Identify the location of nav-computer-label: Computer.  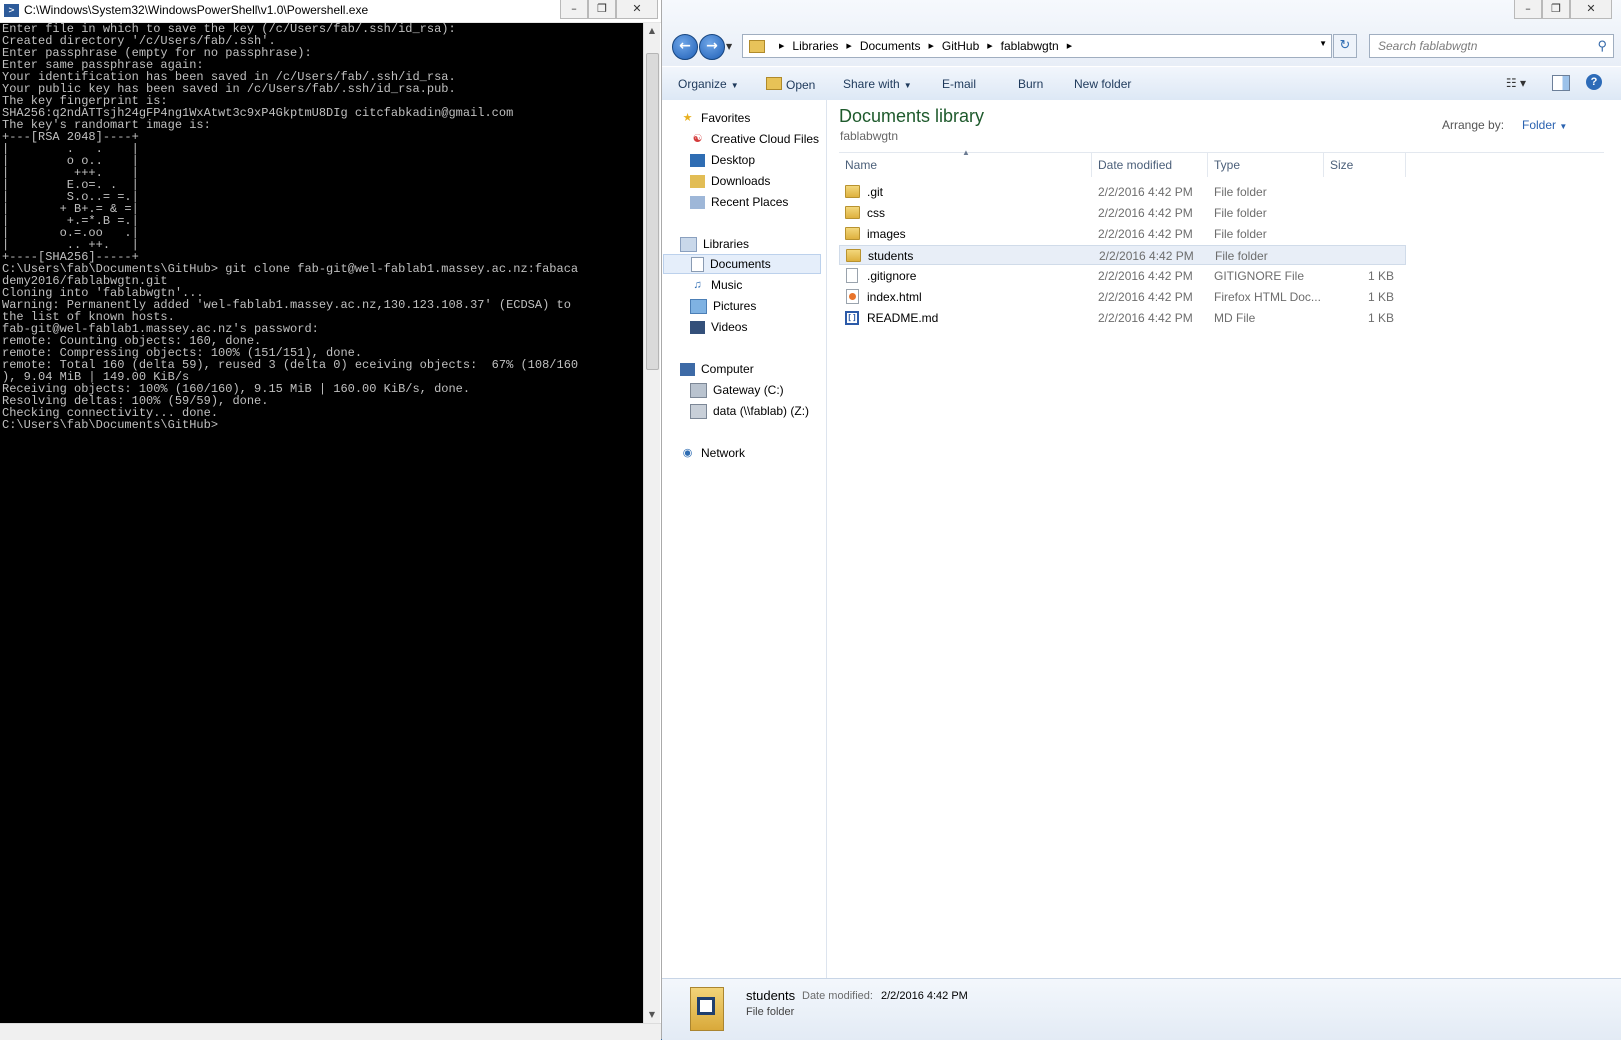
(727, 369).